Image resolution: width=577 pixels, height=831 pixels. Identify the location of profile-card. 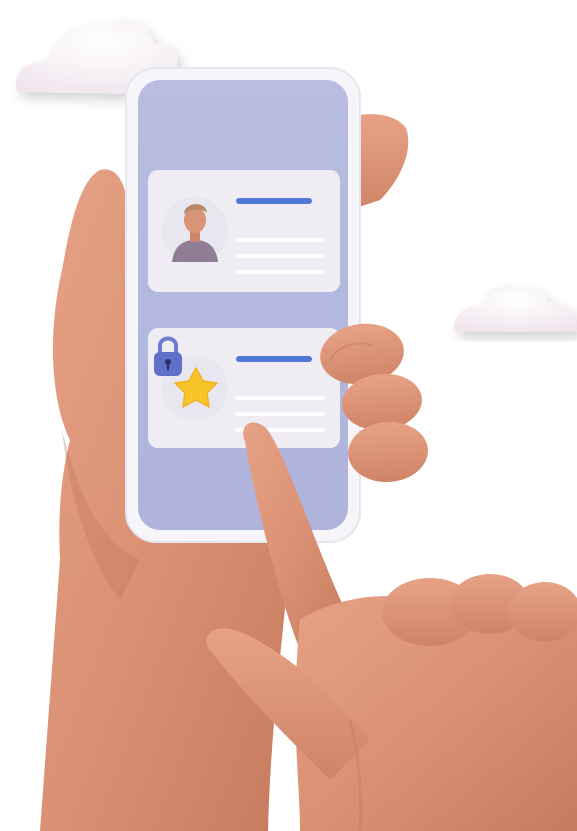
(244, 231).